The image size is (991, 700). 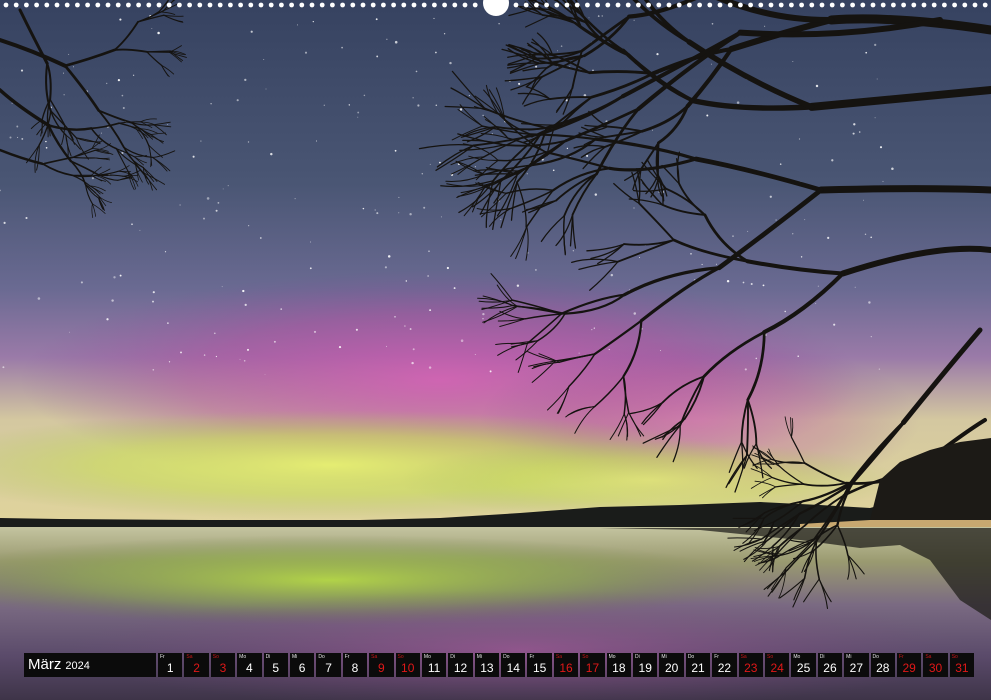 I want to click on day-cell: Sa 23, so click(x=750, y=665).